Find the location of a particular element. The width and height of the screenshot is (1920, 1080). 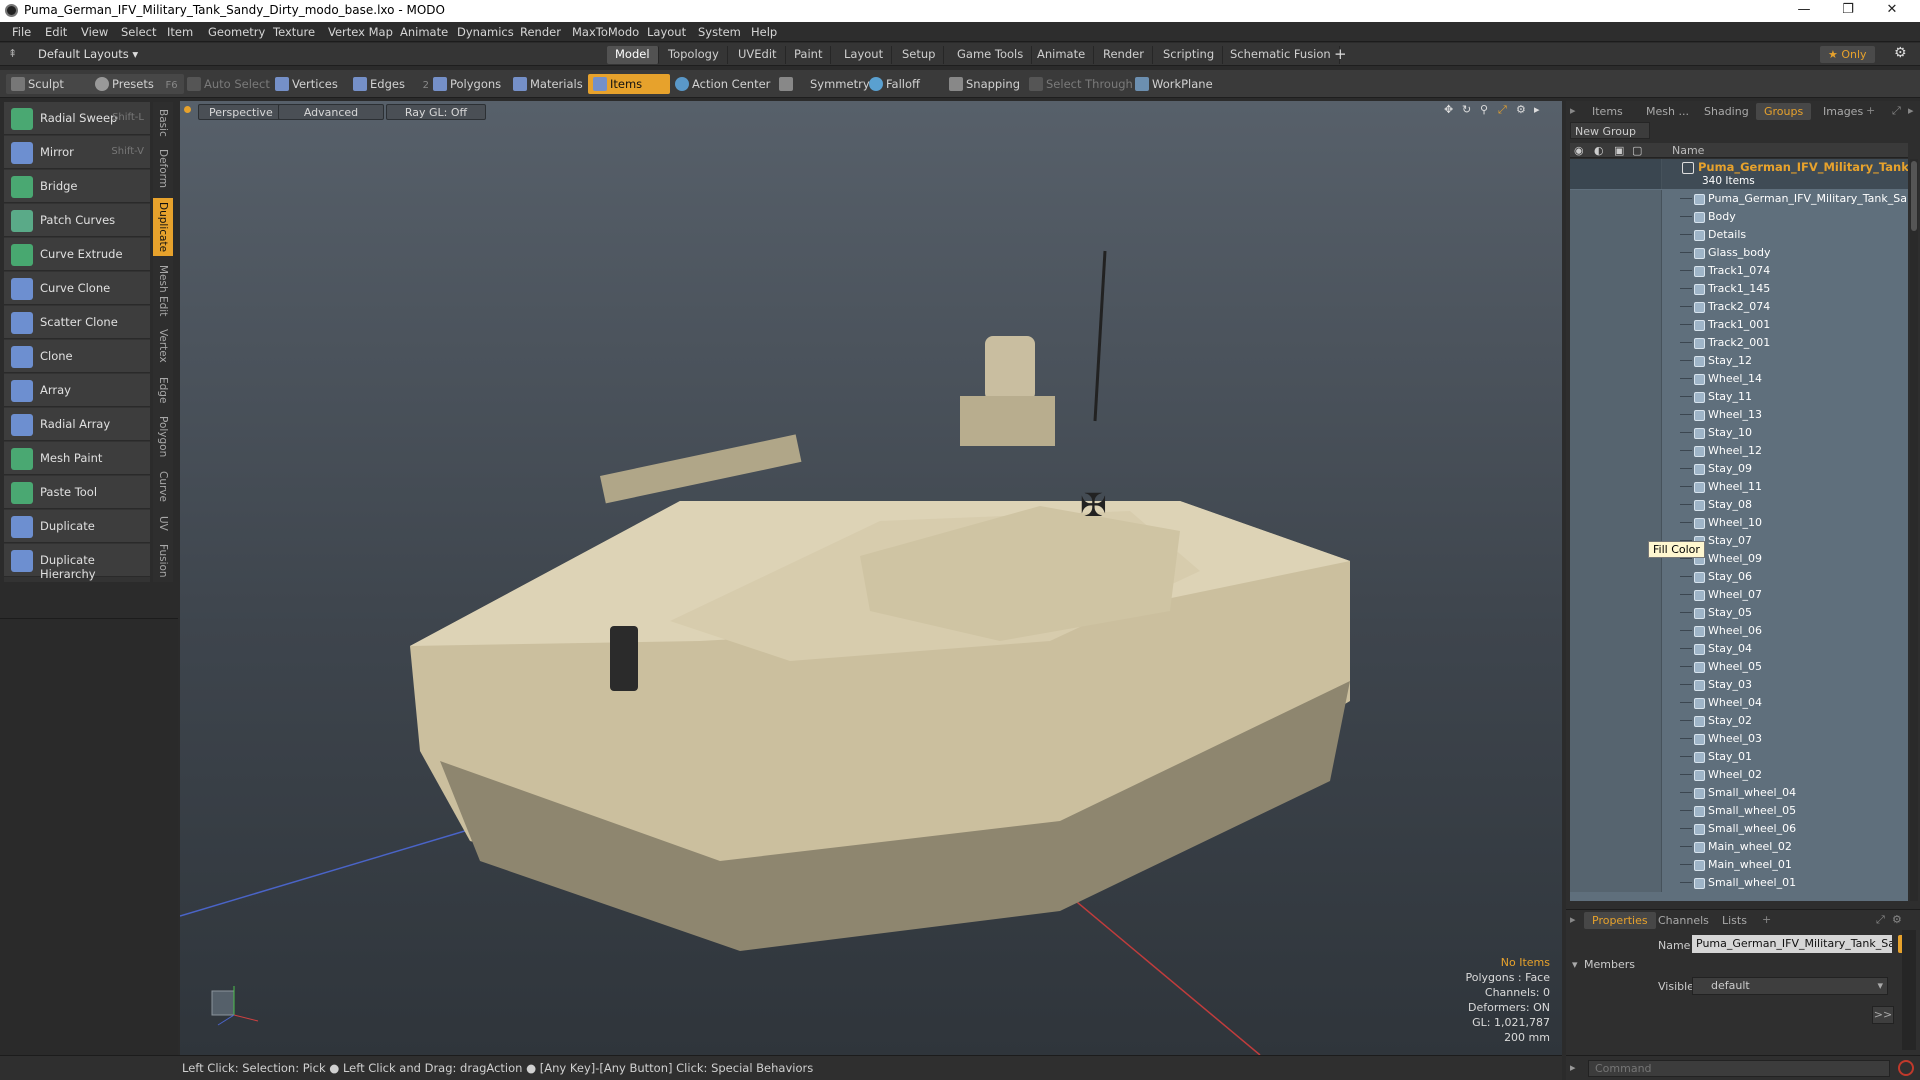

tab-schematic-fusion: Schematic Fusion is located at coordinates (1281, 55).